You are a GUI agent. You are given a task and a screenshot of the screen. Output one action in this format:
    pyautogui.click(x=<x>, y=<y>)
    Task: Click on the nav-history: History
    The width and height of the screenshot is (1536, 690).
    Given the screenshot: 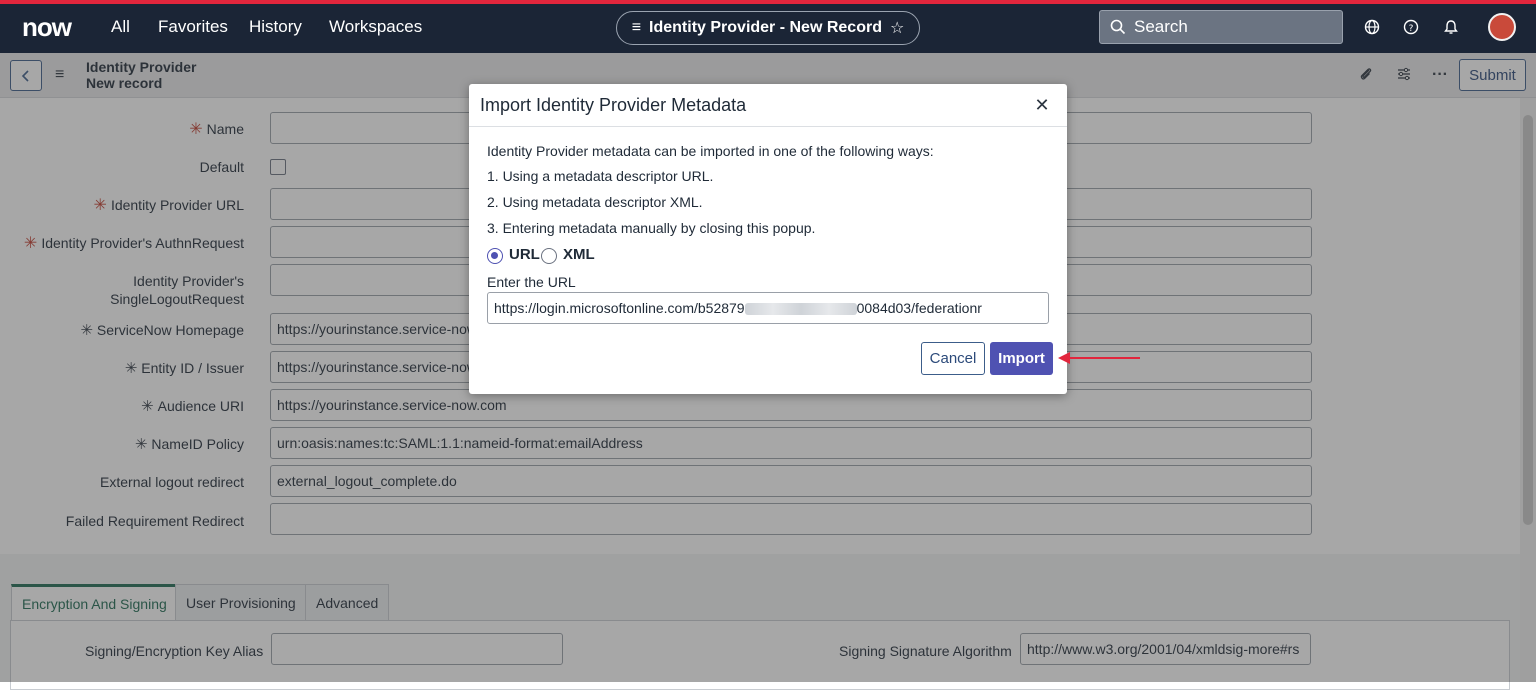 What is the action you would take?
    pyautogui.click(x=275, y=27)
    